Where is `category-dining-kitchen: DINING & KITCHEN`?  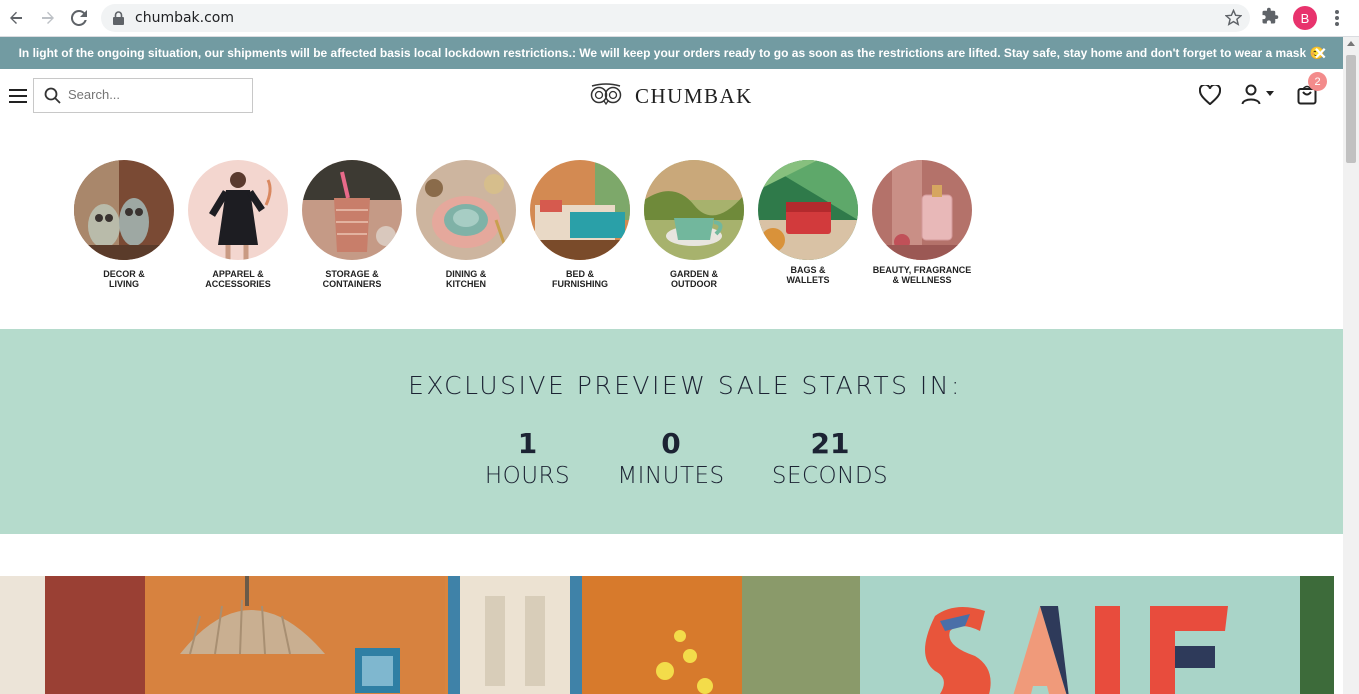
category-dining-kitchen: DINING & KITCHEN is located at coordinates (466, 224).